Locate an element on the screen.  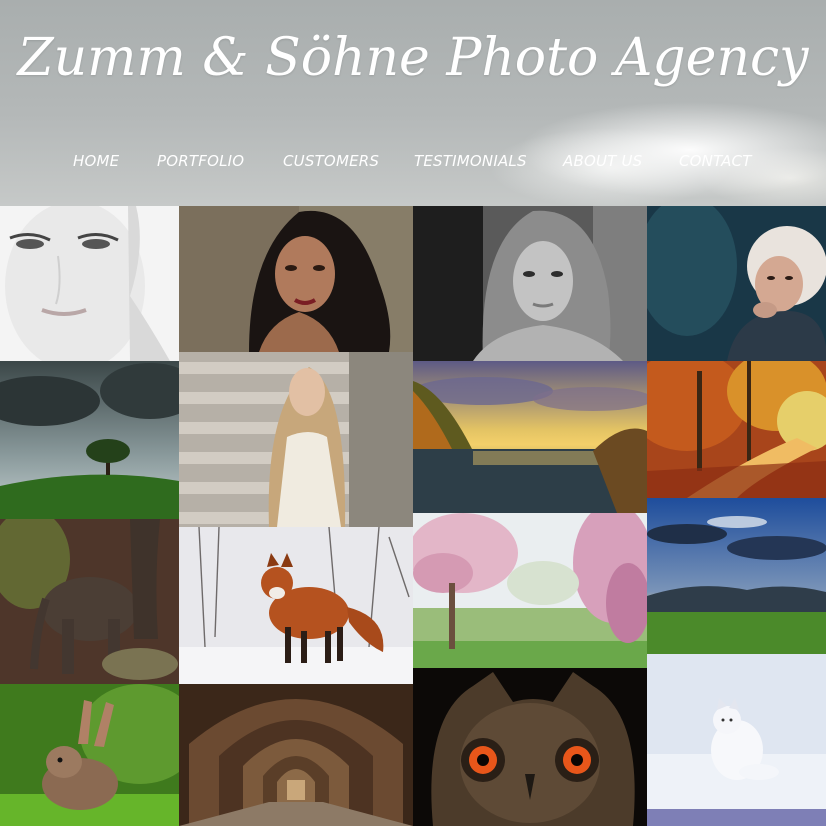
photo-autumn-forest-path is located at coordinates (736, 429).